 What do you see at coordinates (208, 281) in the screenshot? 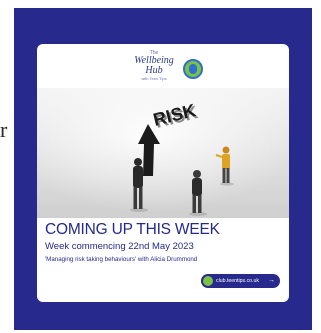
I see `globe-icon` at bounding box center [208, 281].